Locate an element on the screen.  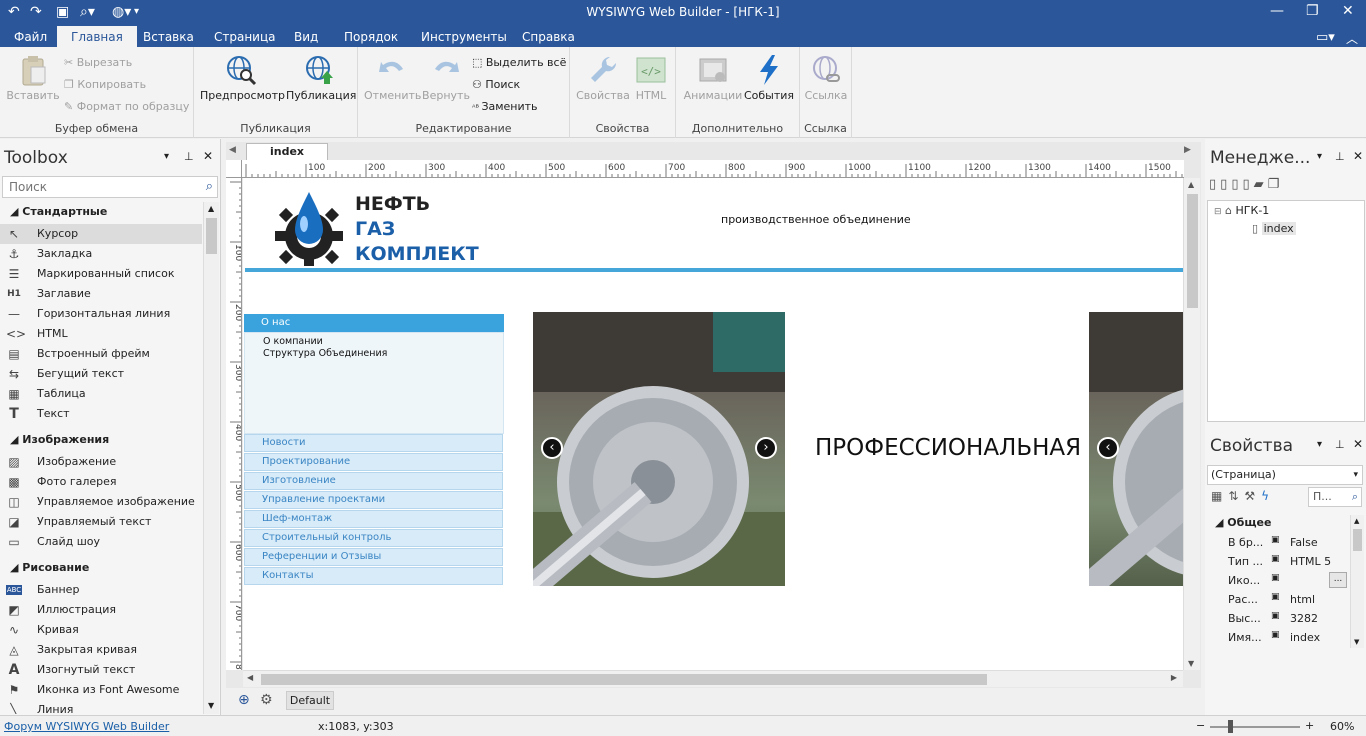
tab-scroll-right-icon: ▶ is located at coordinates (1187, 150).